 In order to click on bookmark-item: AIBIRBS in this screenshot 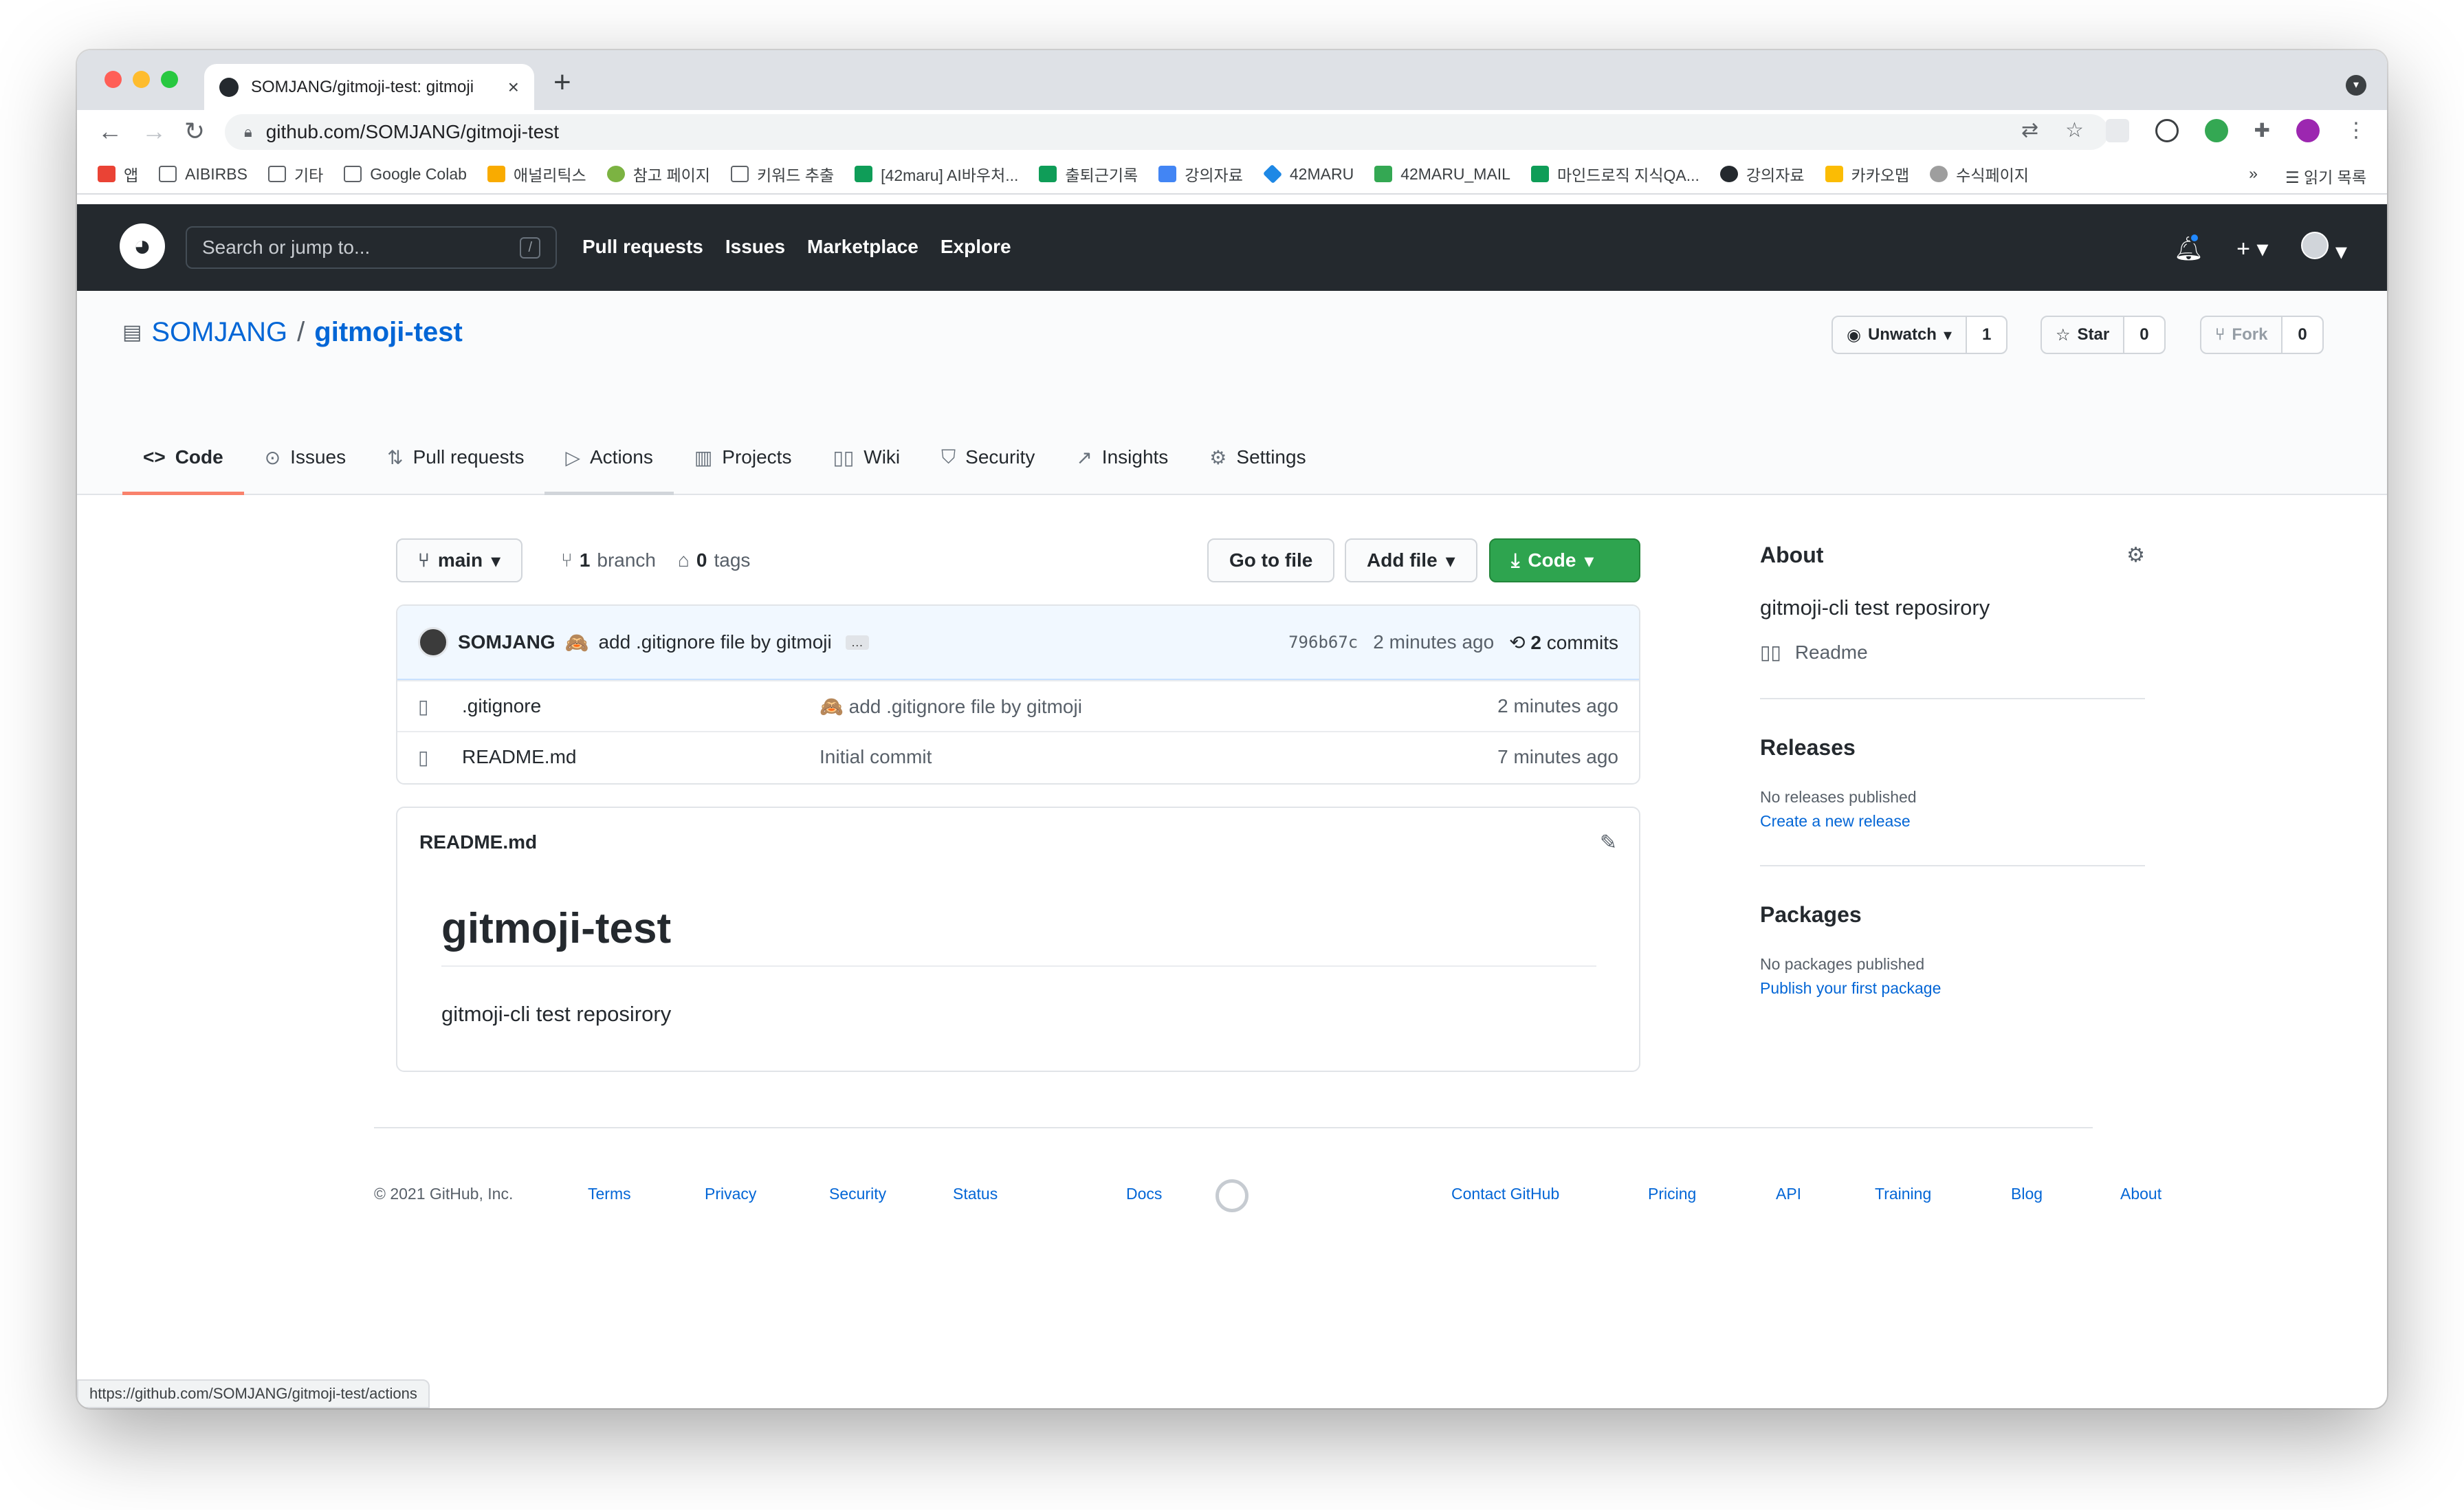, I will do `click(203, 174)`.